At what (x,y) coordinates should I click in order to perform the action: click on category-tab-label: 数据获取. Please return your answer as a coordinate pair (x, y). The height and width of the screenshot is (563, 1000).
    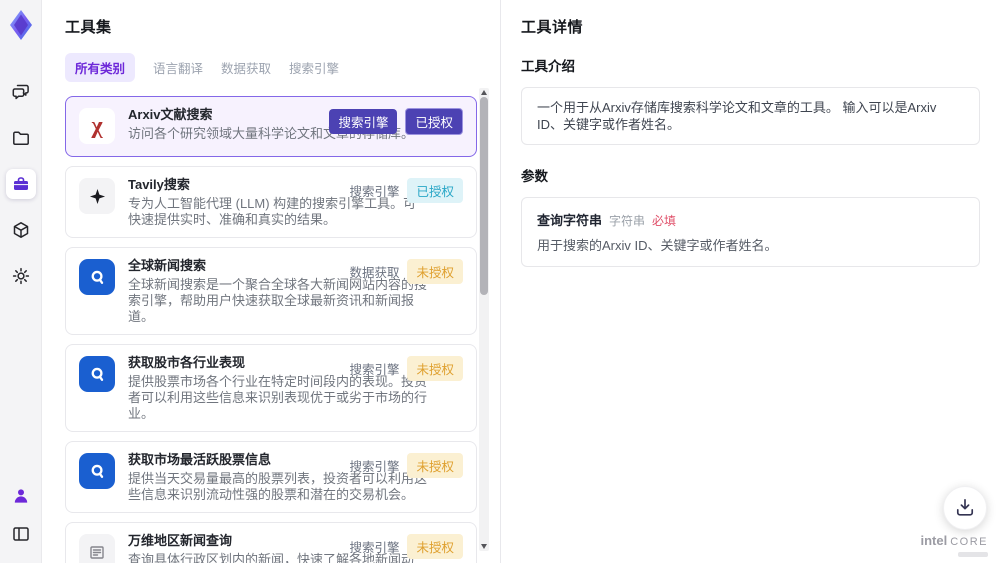
    Looking at the image, I should click on (246, 69).